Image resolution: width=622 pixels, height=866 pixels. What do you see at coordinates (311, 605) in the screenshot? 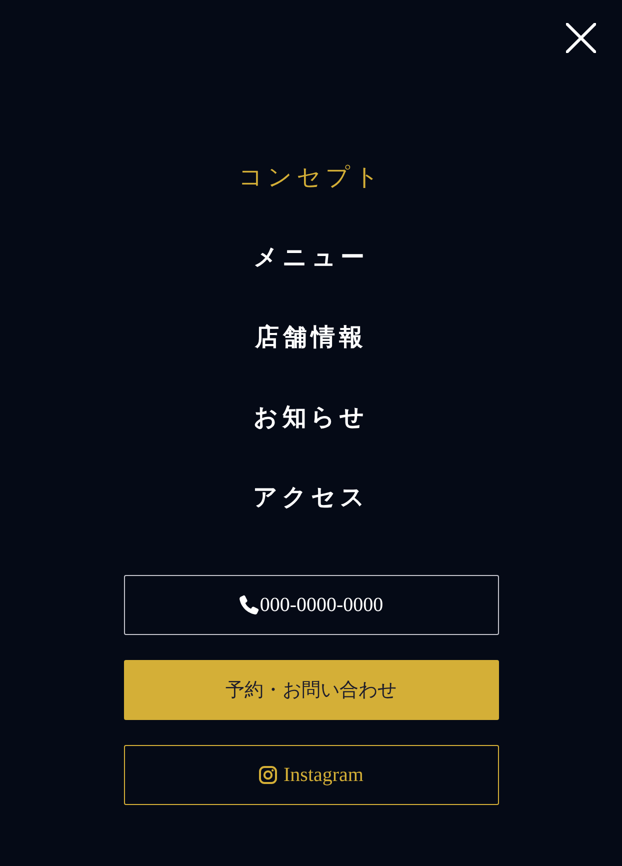
I see `phone-button: 000-0000-0000` at bounding box center [311, 605].